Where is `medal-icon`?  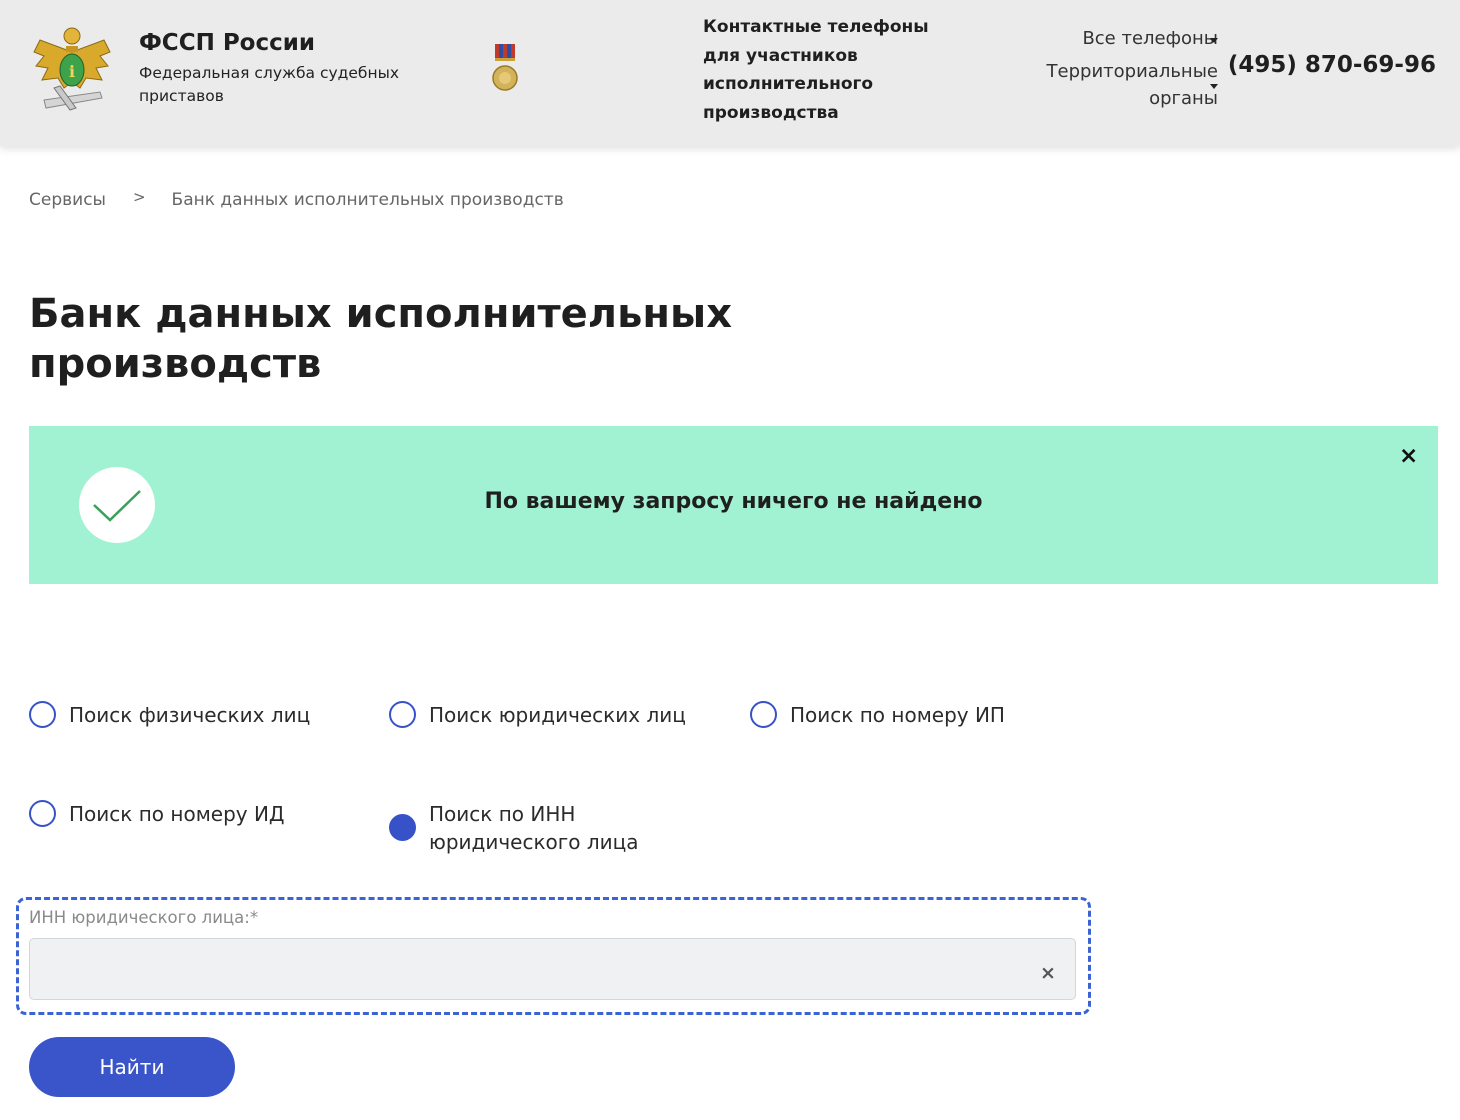
medal-icon is located at coordinates (505, 67).